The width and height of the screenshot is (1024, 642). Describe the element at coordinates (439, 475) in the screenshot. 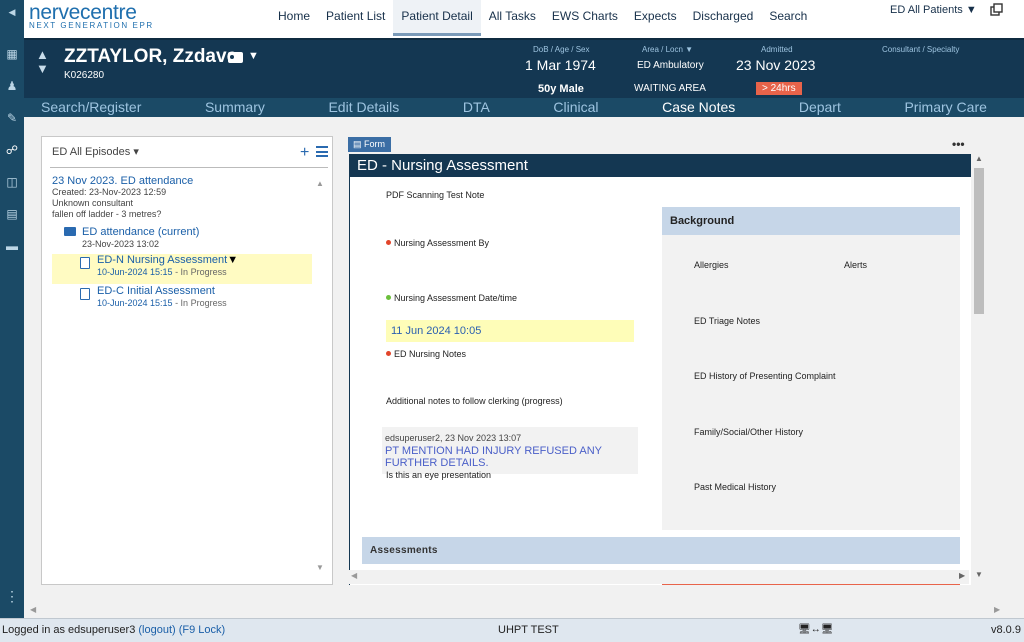

I see `q-eye-presentation: Is this an eye presentation` at that location.